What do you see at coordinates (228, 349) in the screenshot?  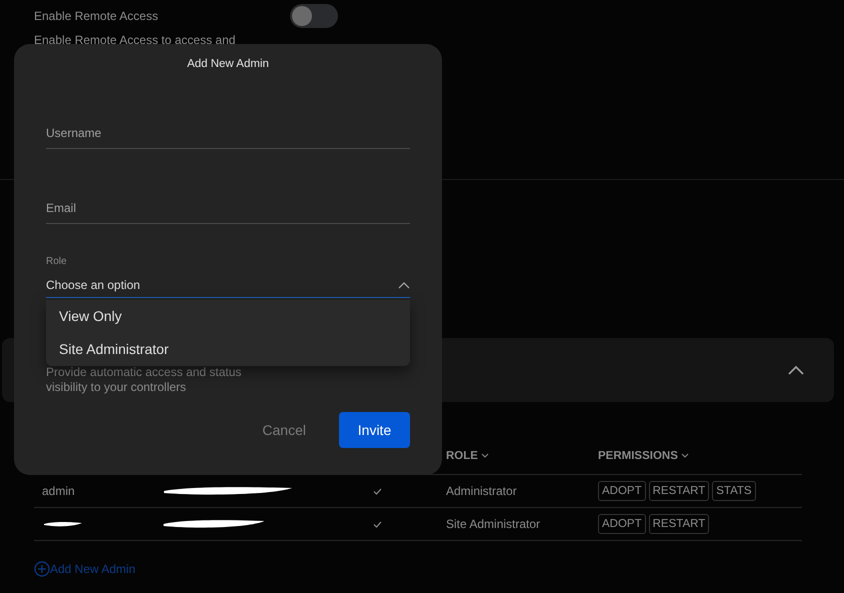 I see `menu-item: Site Administrator` at bounding box center [228, 349].